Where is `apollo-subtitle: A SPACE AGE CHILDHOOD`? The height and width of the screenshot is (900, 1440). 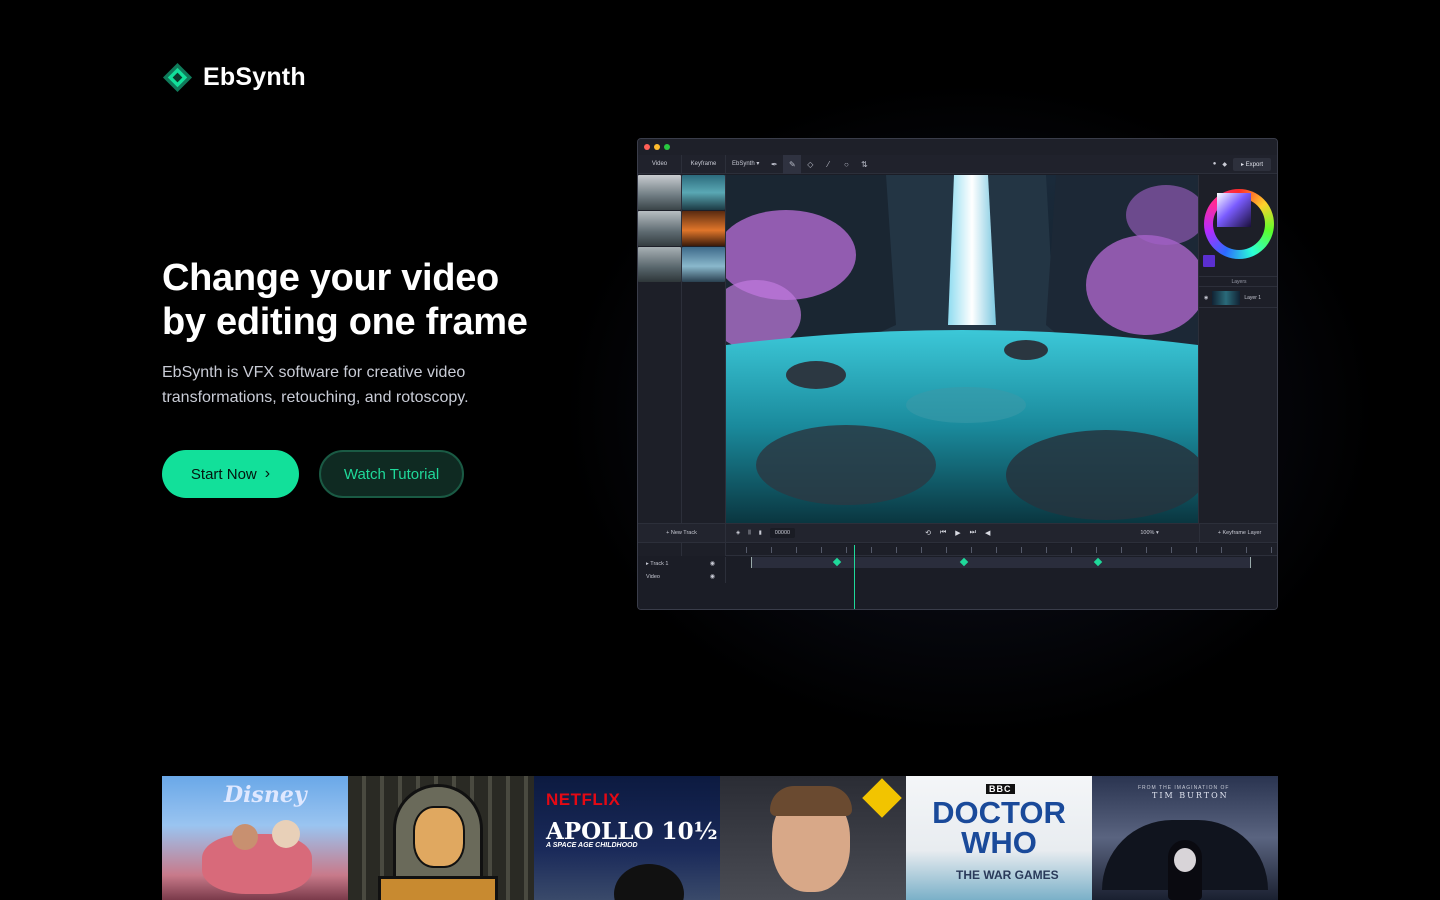 apollo-subtitle: A SPACE AGE CHILDHOOD is located at coordinates (592, 845).